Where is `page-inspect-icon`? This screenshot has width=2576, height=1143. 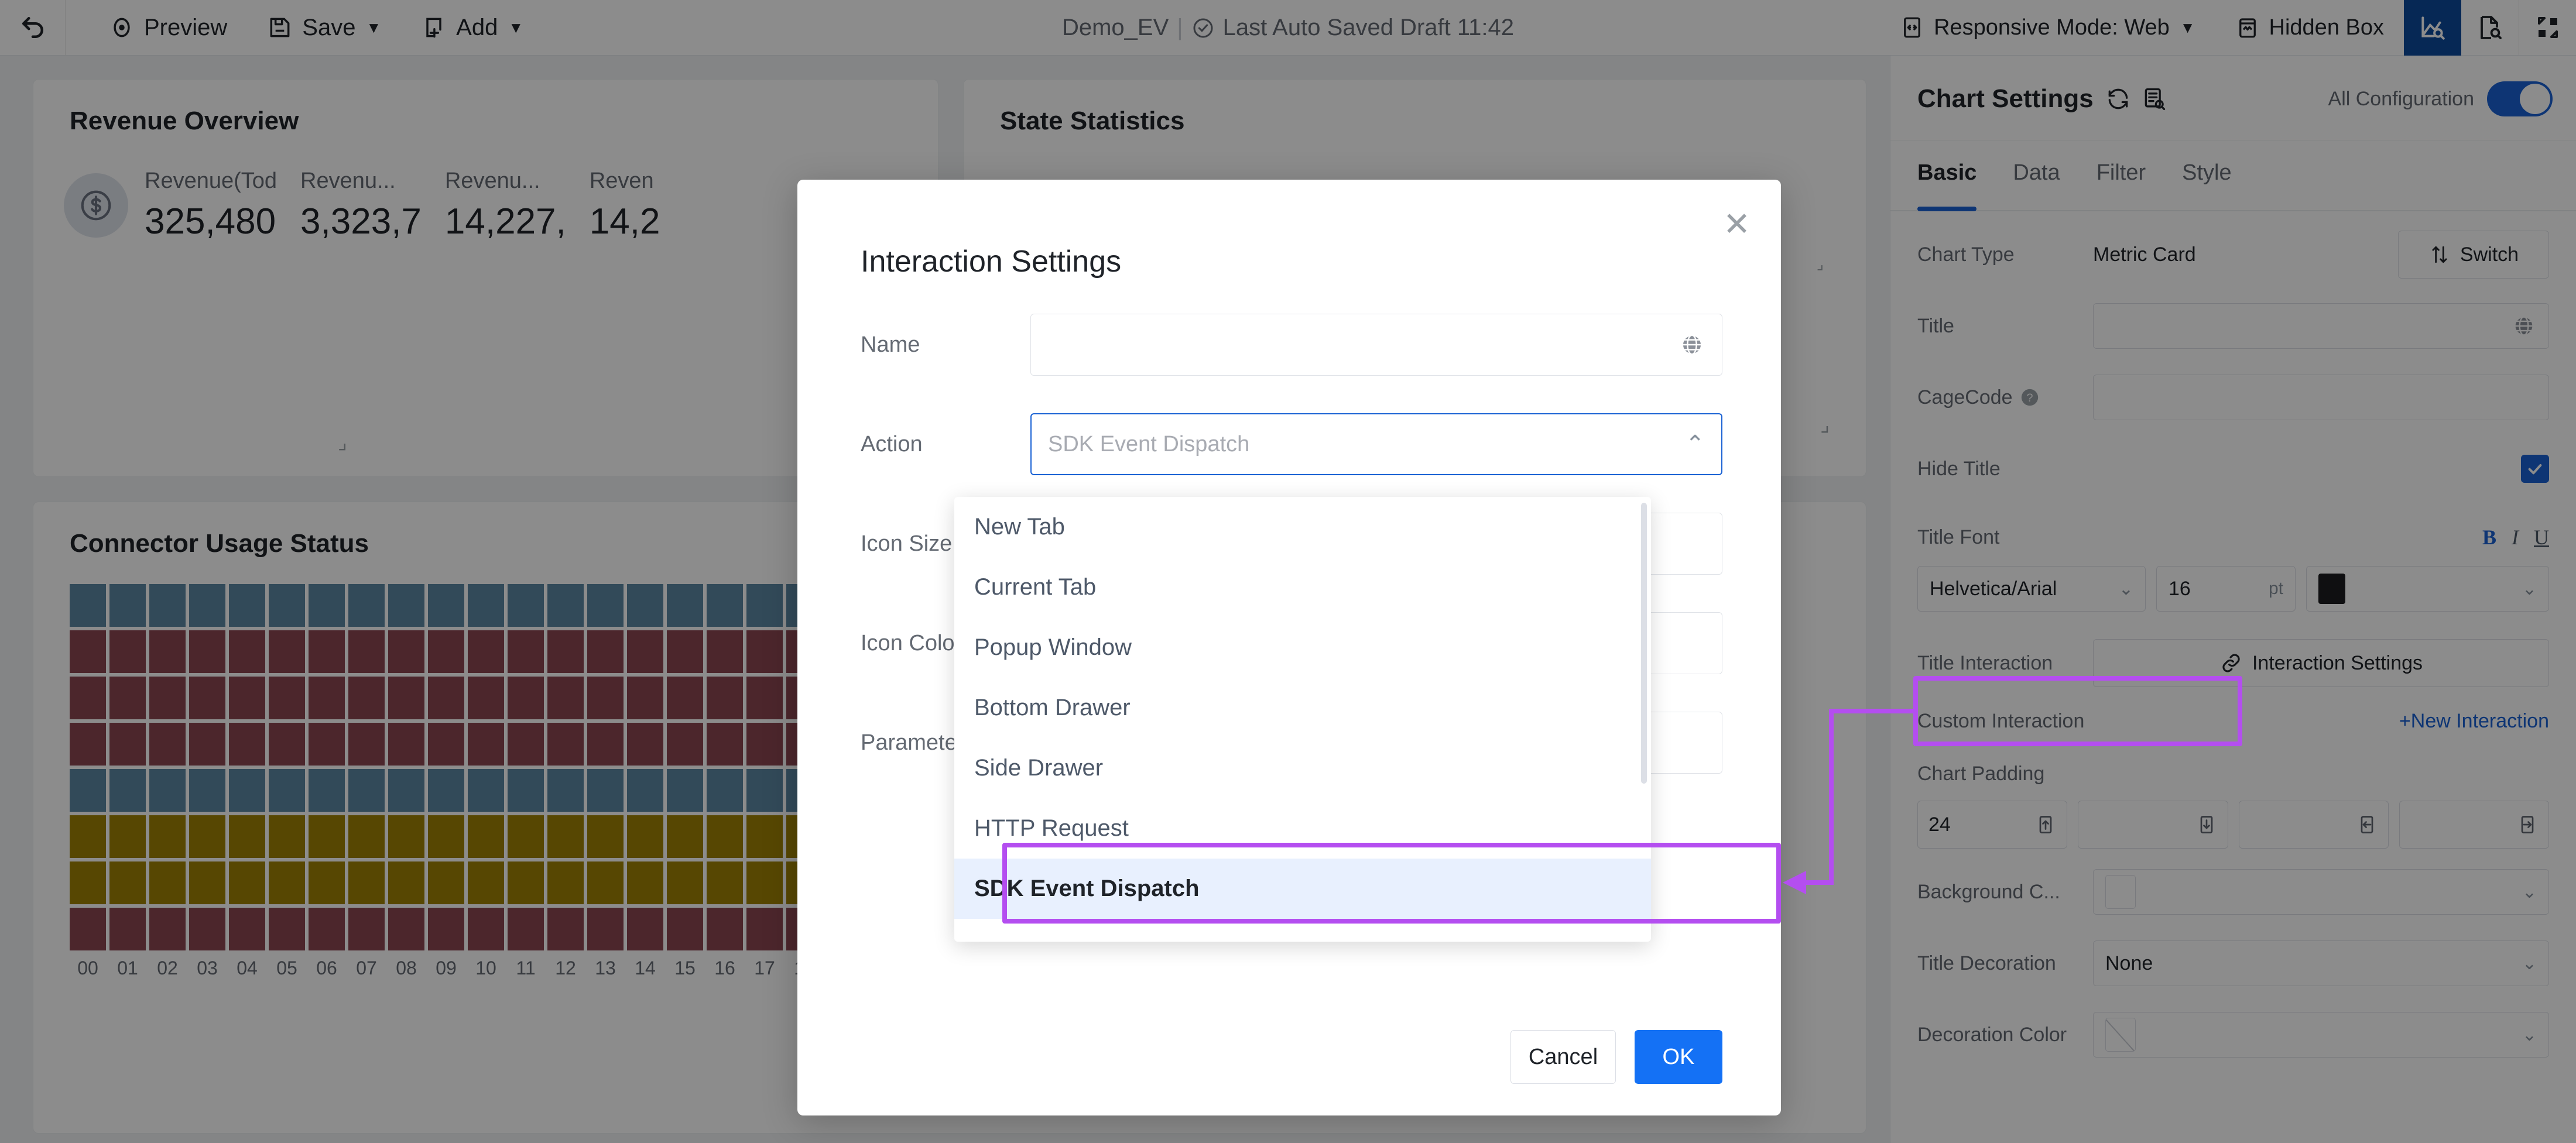
page-inspect-icon is located at coordinates (2490, 28).